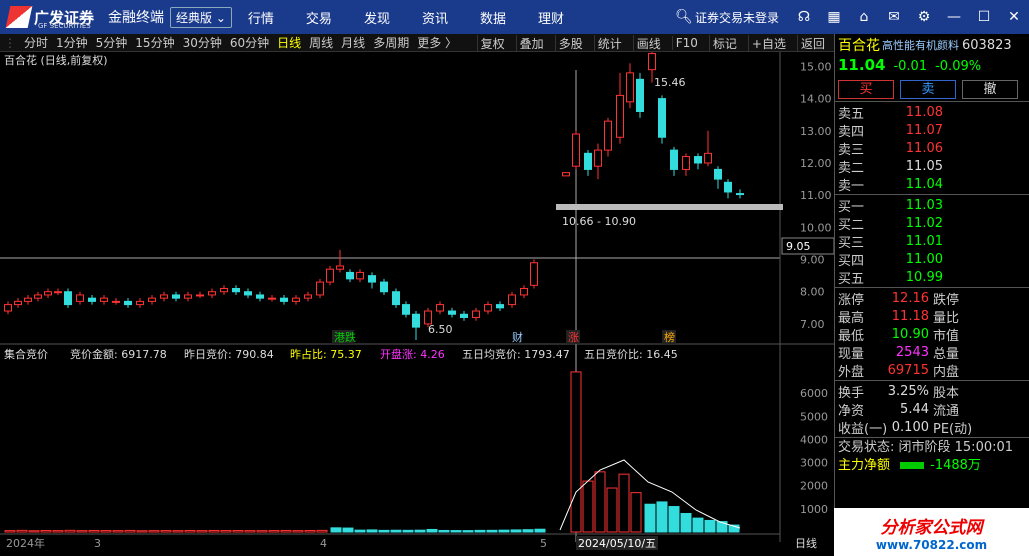  I want to click on sell-button: 卖, so click(928, 89).